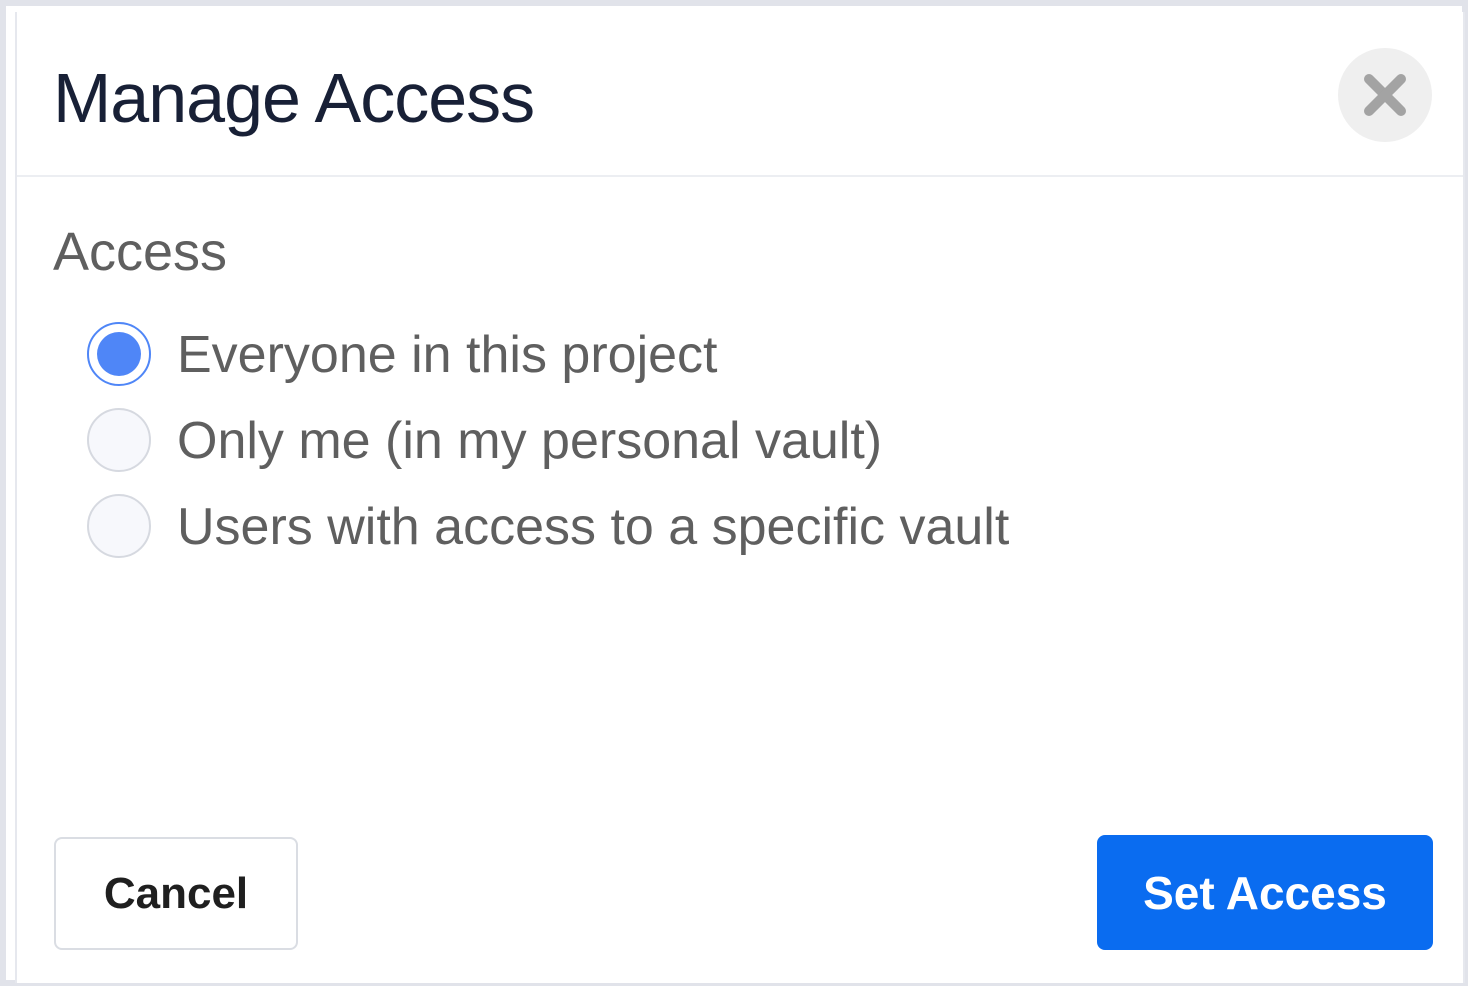 The width and height of the screenshot is (1468, 986). What do you see at coordinates (447, 355) in the screenshot?
I see `radio-label-everyone: Everyone in this project` at bounding box center [447, 355].